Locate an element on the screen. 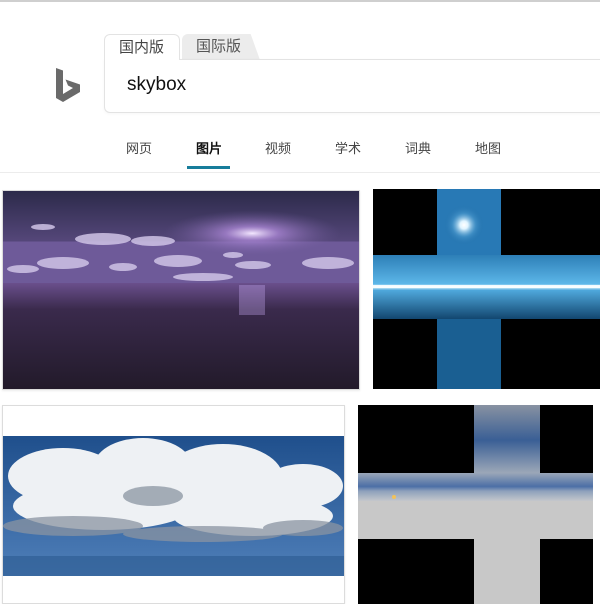 Image resolution: width=600 pixels, height=604 pixels. nav-item-videos: 视频 is located at coordinates (278, 147).